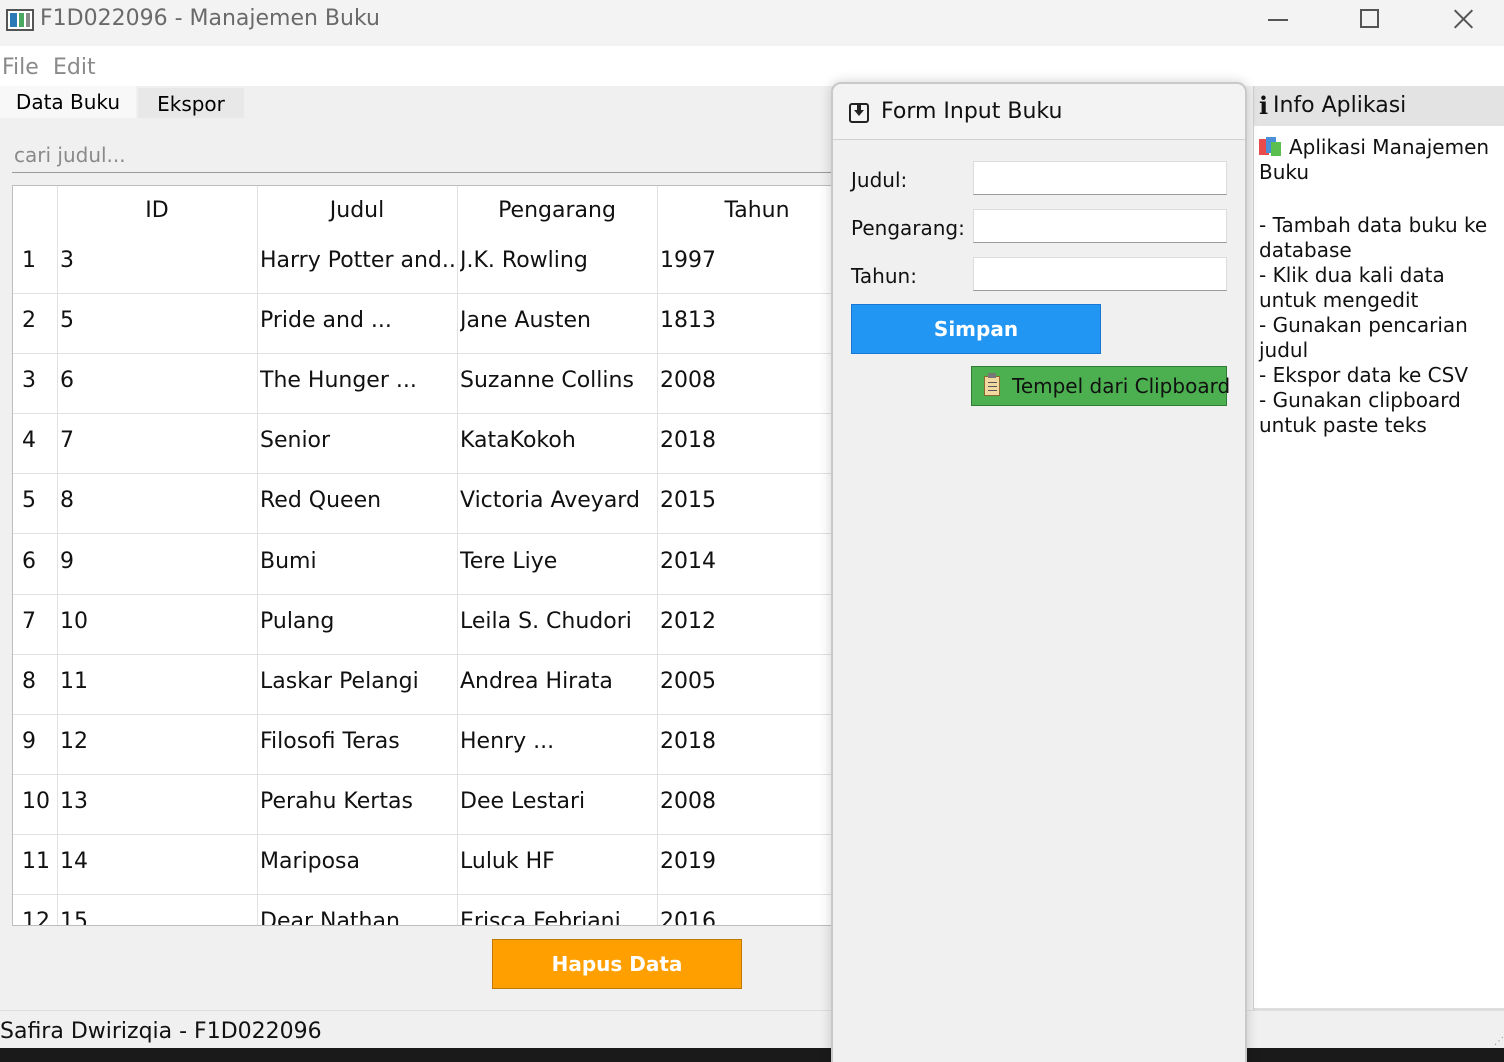 The height and width of the screenshot is (1062, 1504). I want to click on search-input, so click(422, 155).